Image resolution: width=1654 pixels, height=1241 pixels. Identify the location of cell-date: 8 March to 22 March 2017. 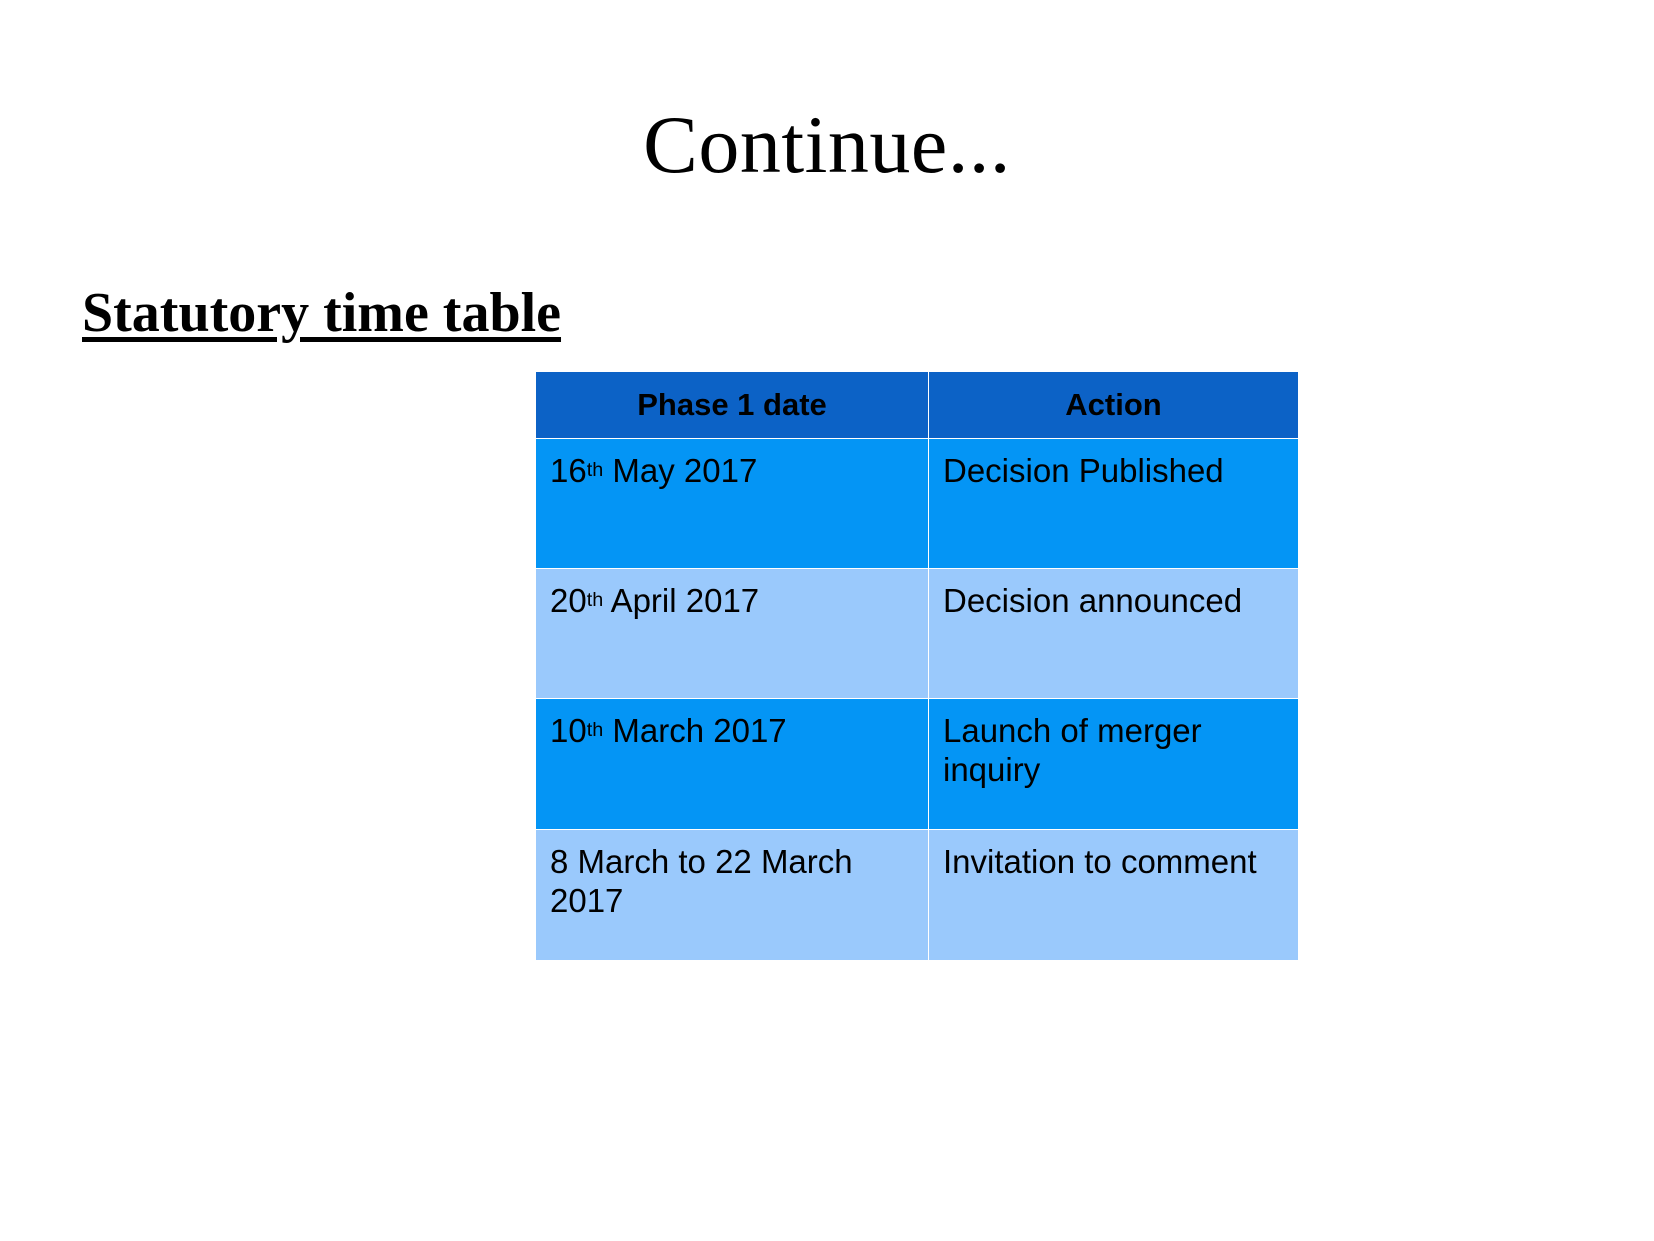
(732, 895).